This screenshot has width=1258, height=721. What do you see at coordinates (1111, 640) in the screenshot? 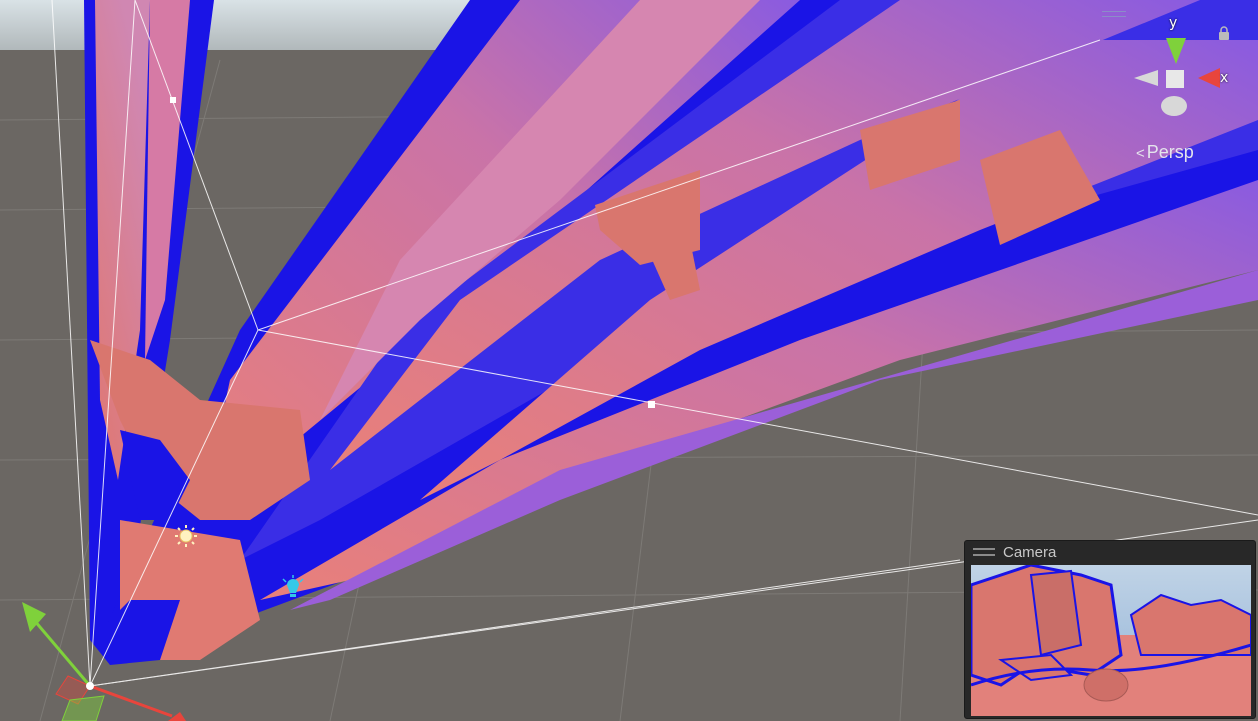
I see `camera-render-view` at bounding box center [1111, 640].